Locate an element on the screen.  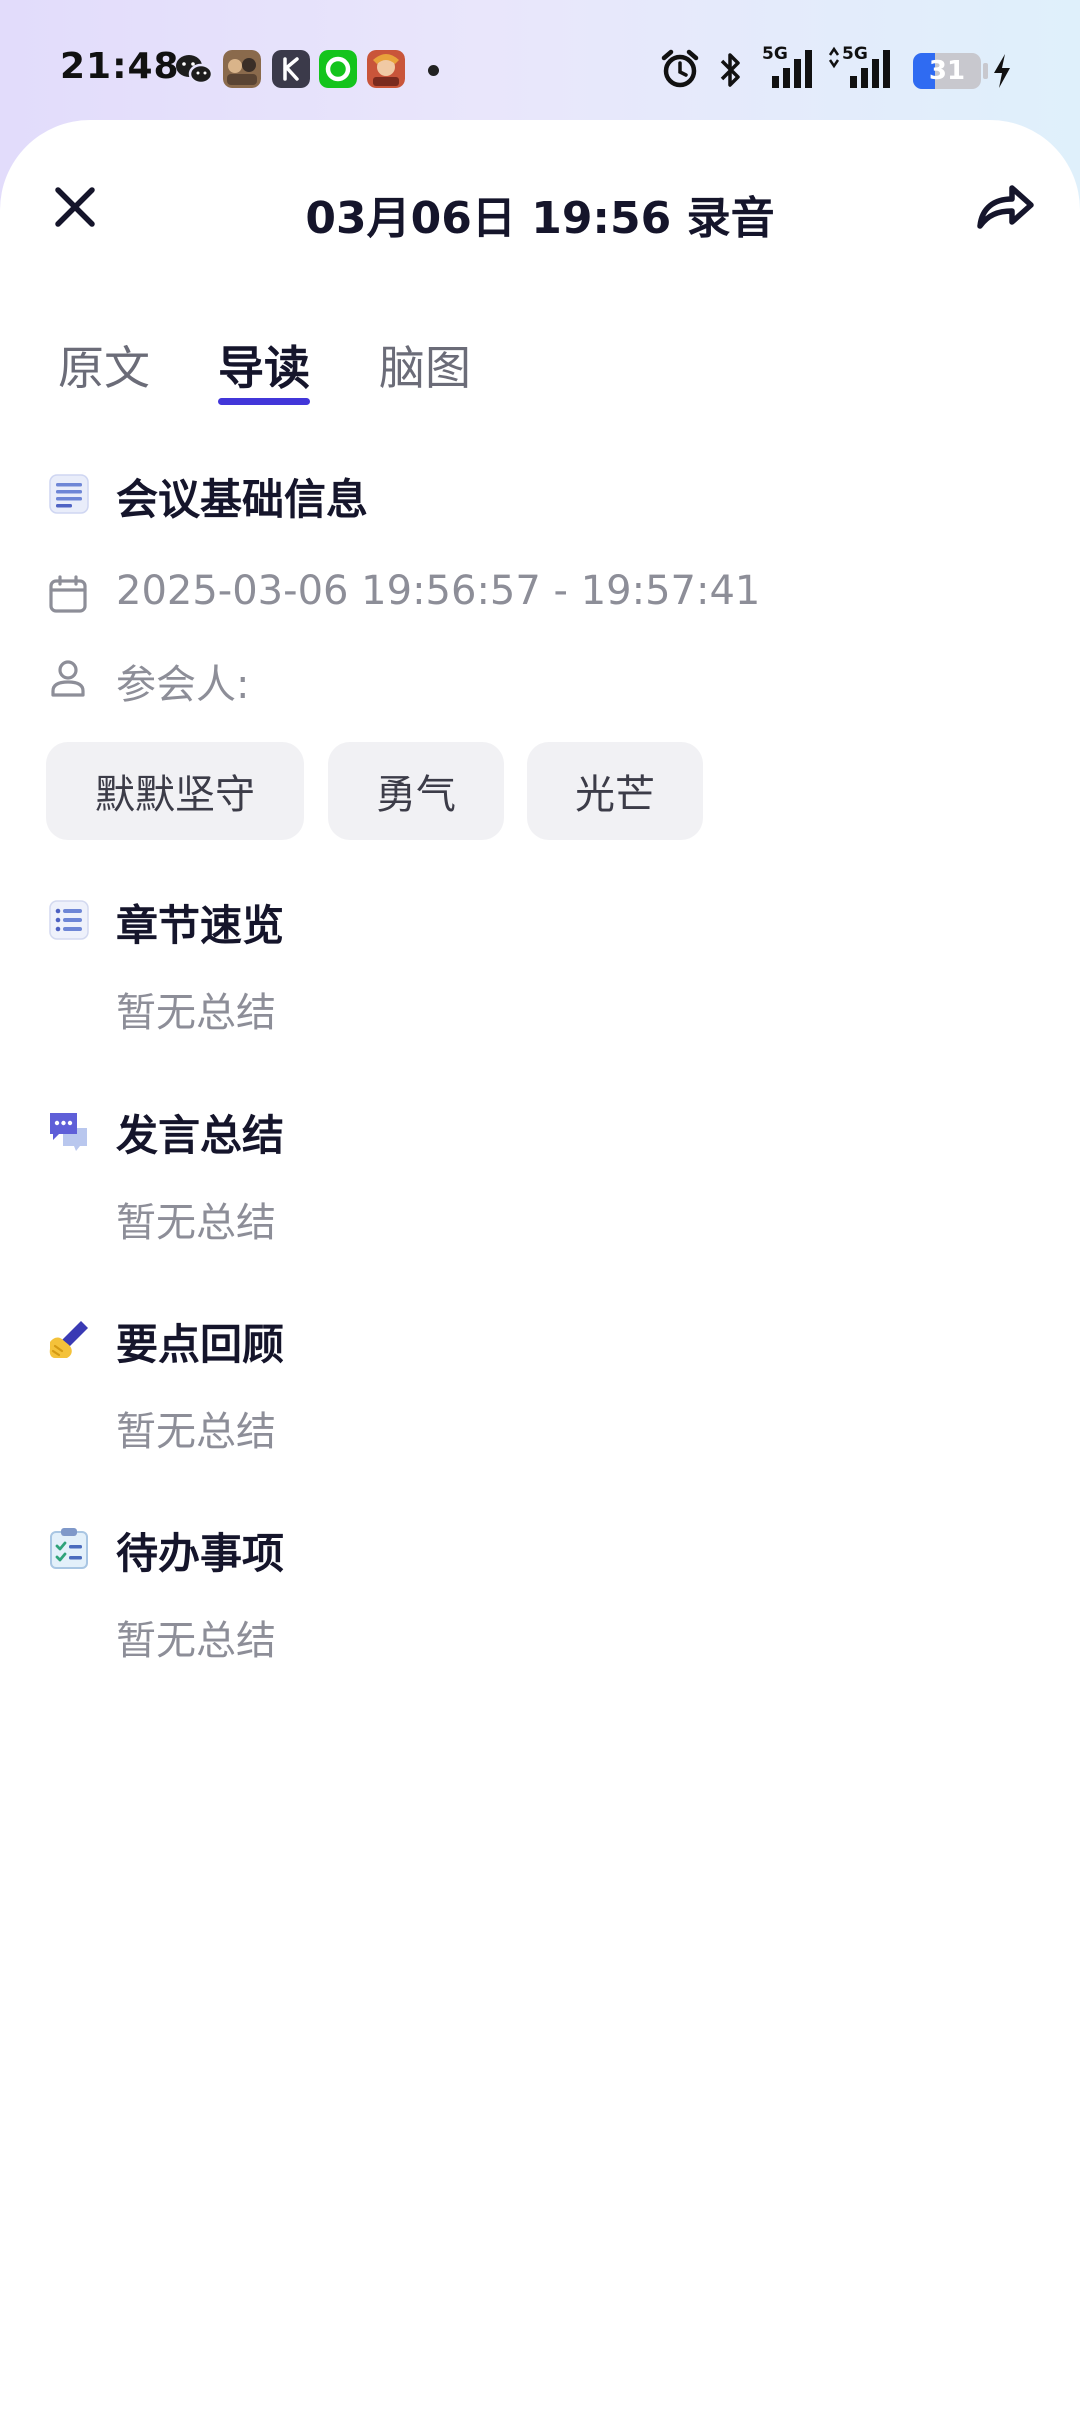
battery-level: 31 is located at coordinates (947, 71).